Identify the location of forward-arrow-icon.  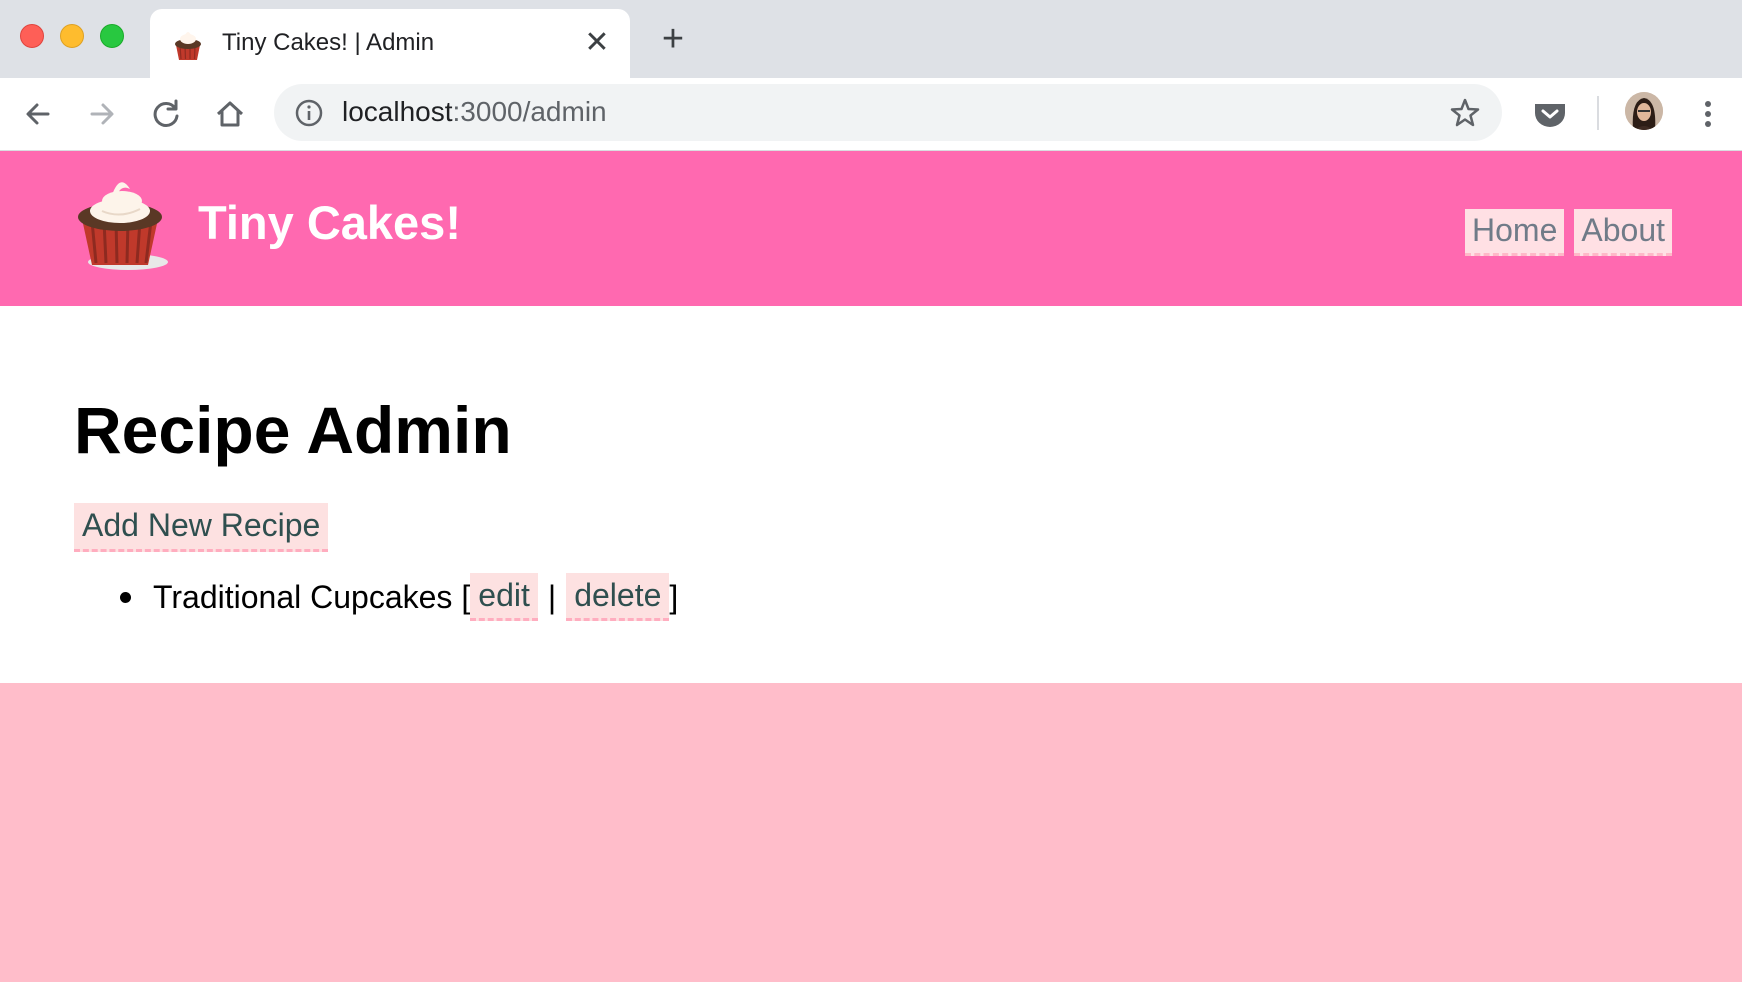
(102, 114).